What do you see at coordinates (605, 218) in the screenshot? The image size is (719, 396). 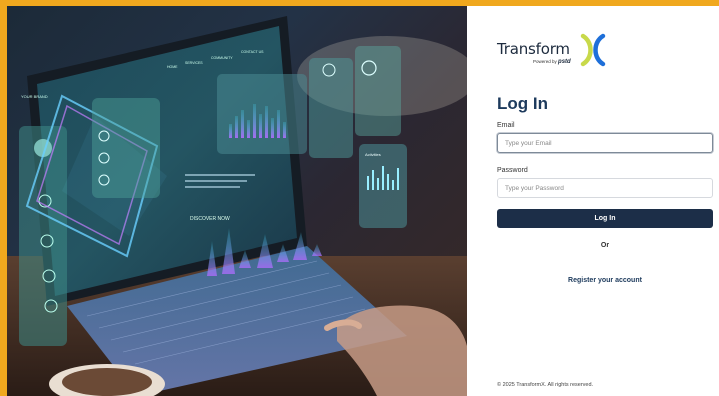 I see `login-button: Log In` at bounding box center [605, 218].